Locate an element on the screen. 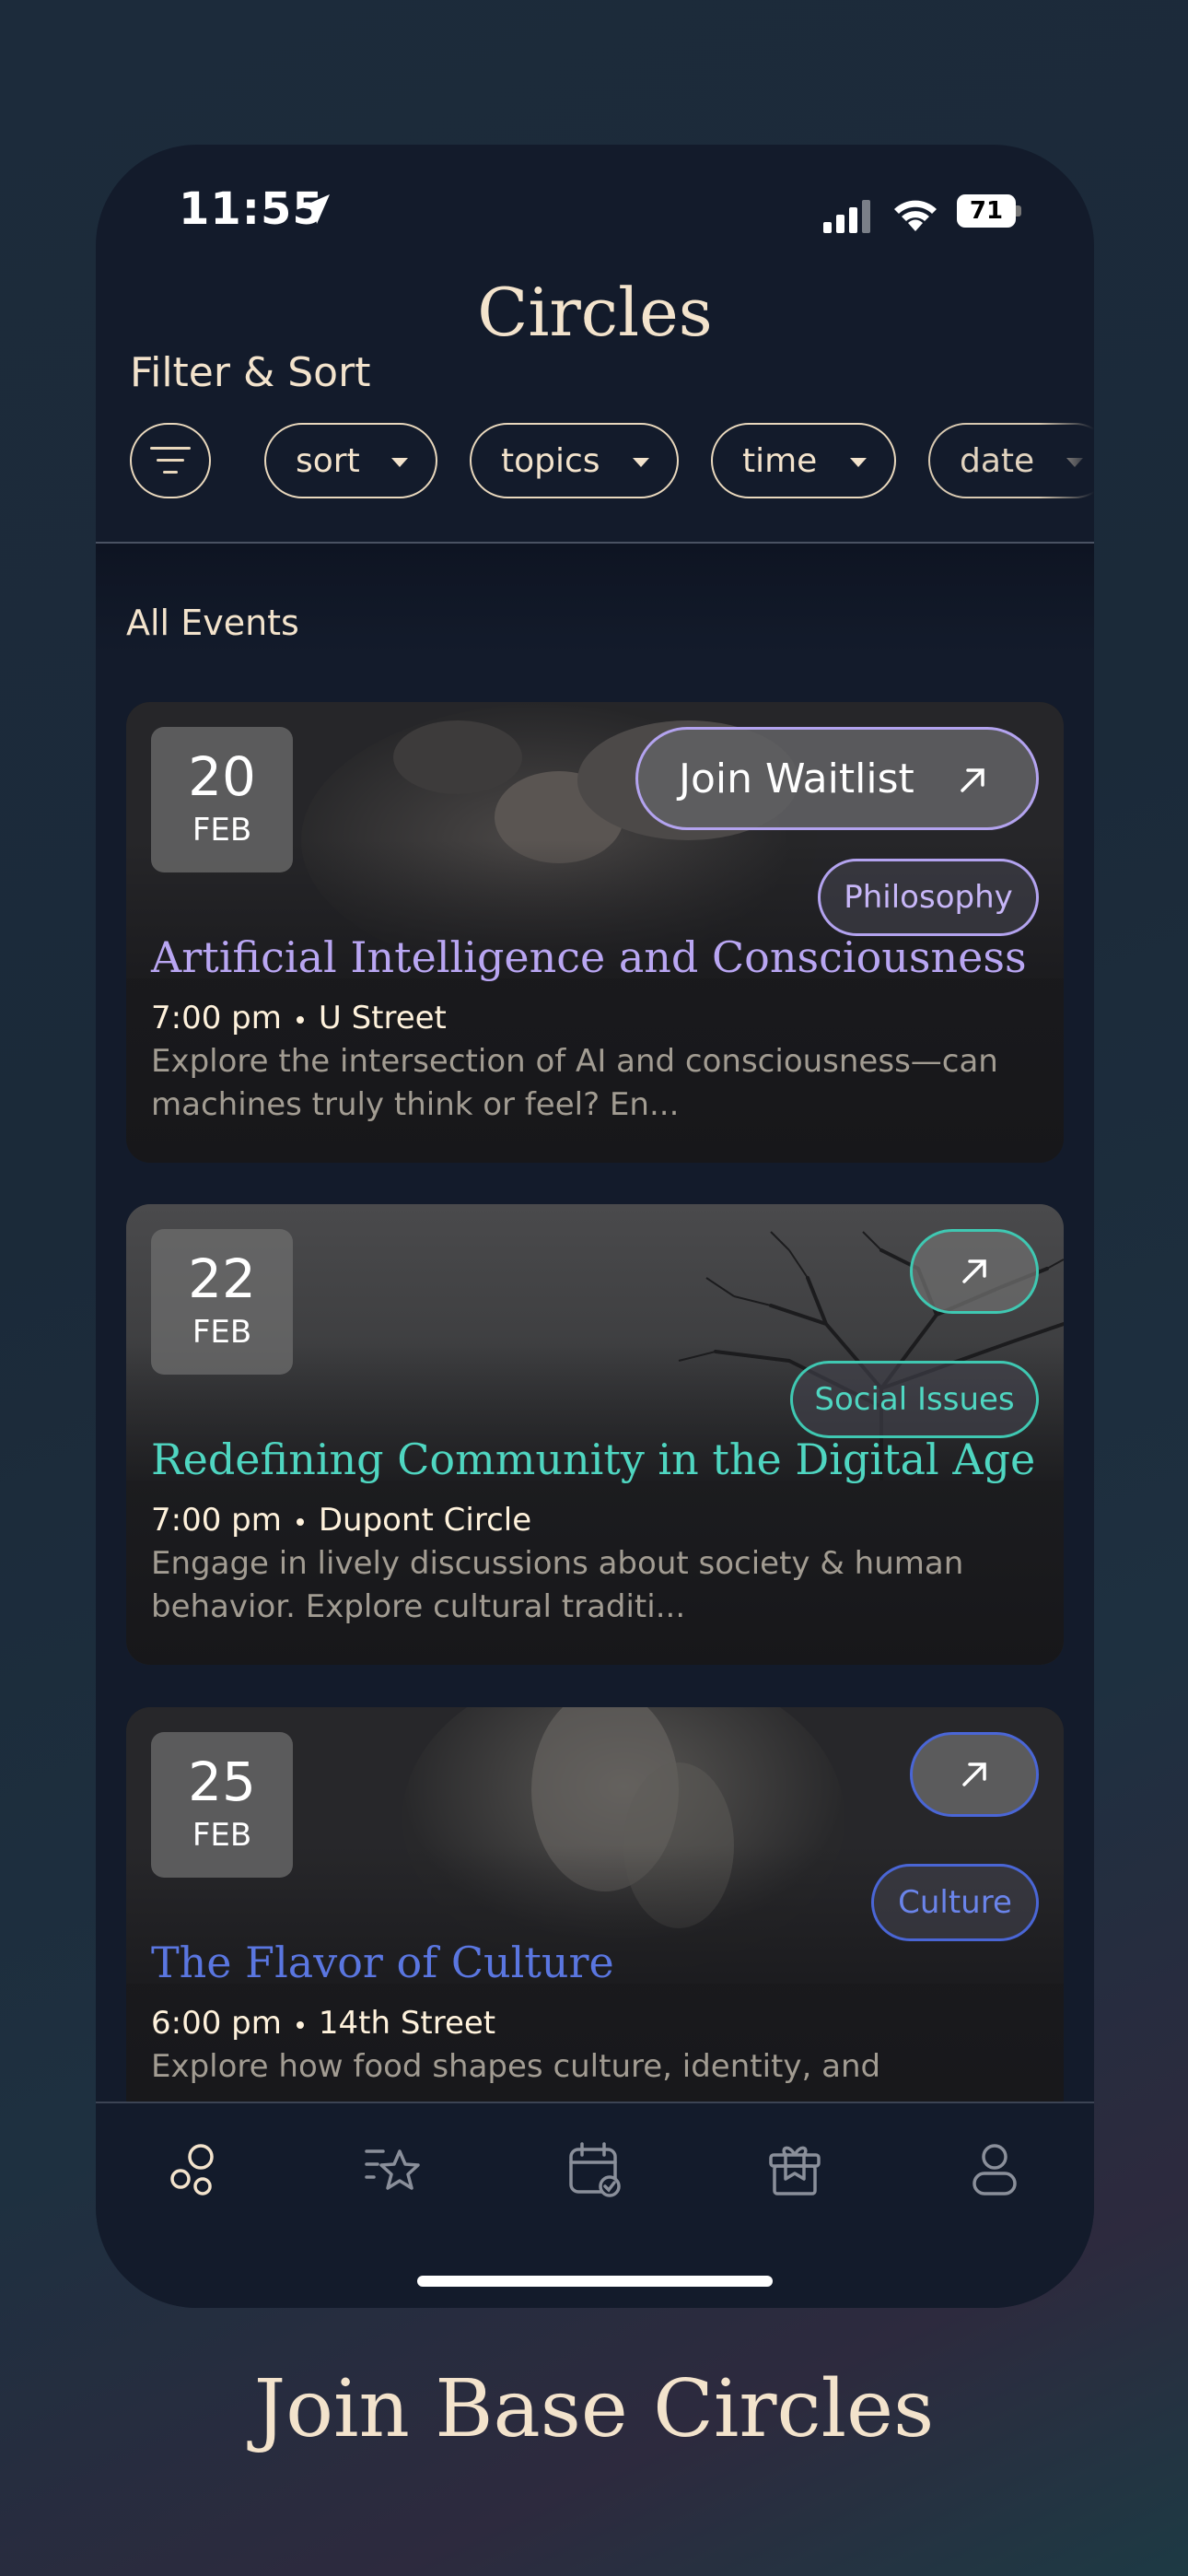 This screenshot has height=2576, width=1188. topic-tag: Philosophy is located at coordinates (928, 897).